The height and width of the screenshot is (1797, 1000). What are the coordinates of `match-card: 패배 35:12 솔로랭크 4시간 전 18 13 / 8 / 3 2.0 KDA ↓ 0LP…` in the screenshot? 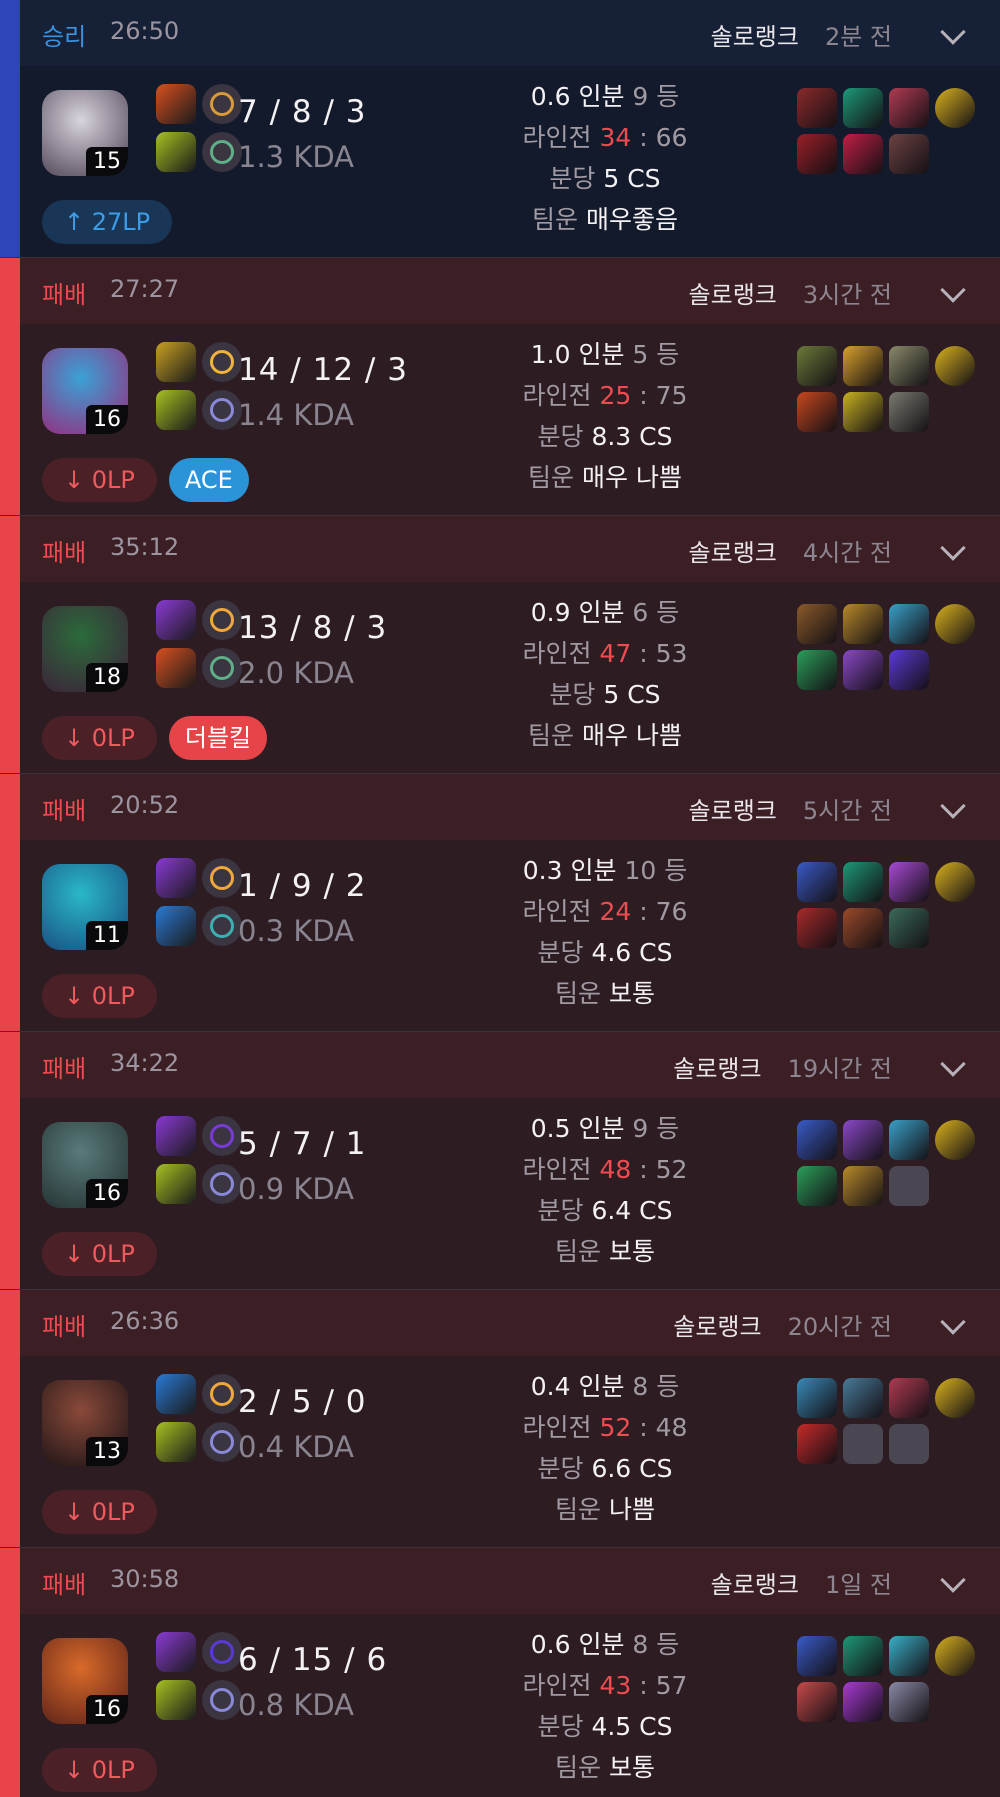 It's located at (500, 645).